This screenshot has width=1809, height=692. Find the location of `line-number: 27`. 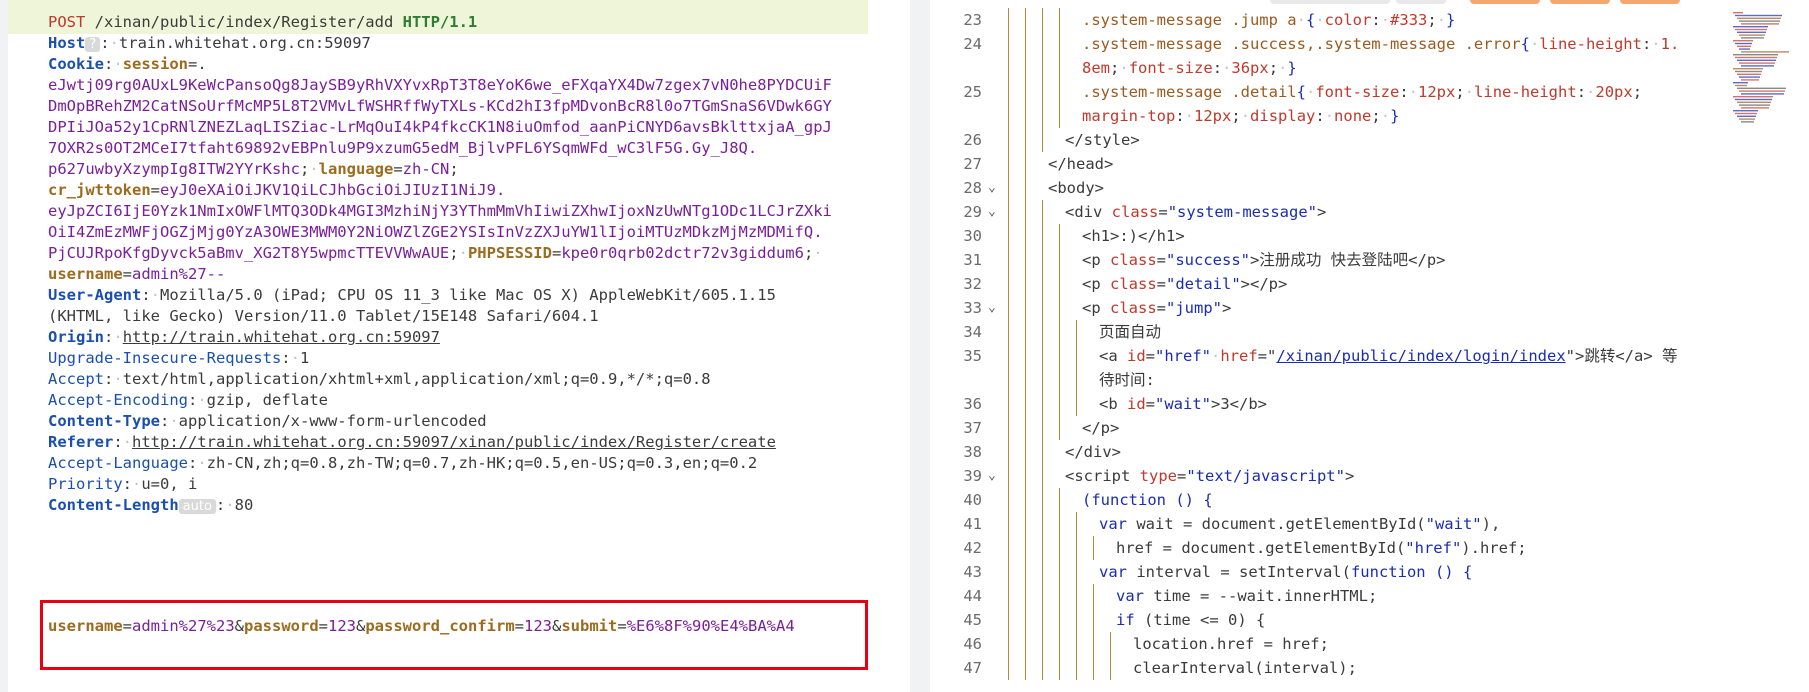

line-number: 27 is located at coordinates (972, 164).